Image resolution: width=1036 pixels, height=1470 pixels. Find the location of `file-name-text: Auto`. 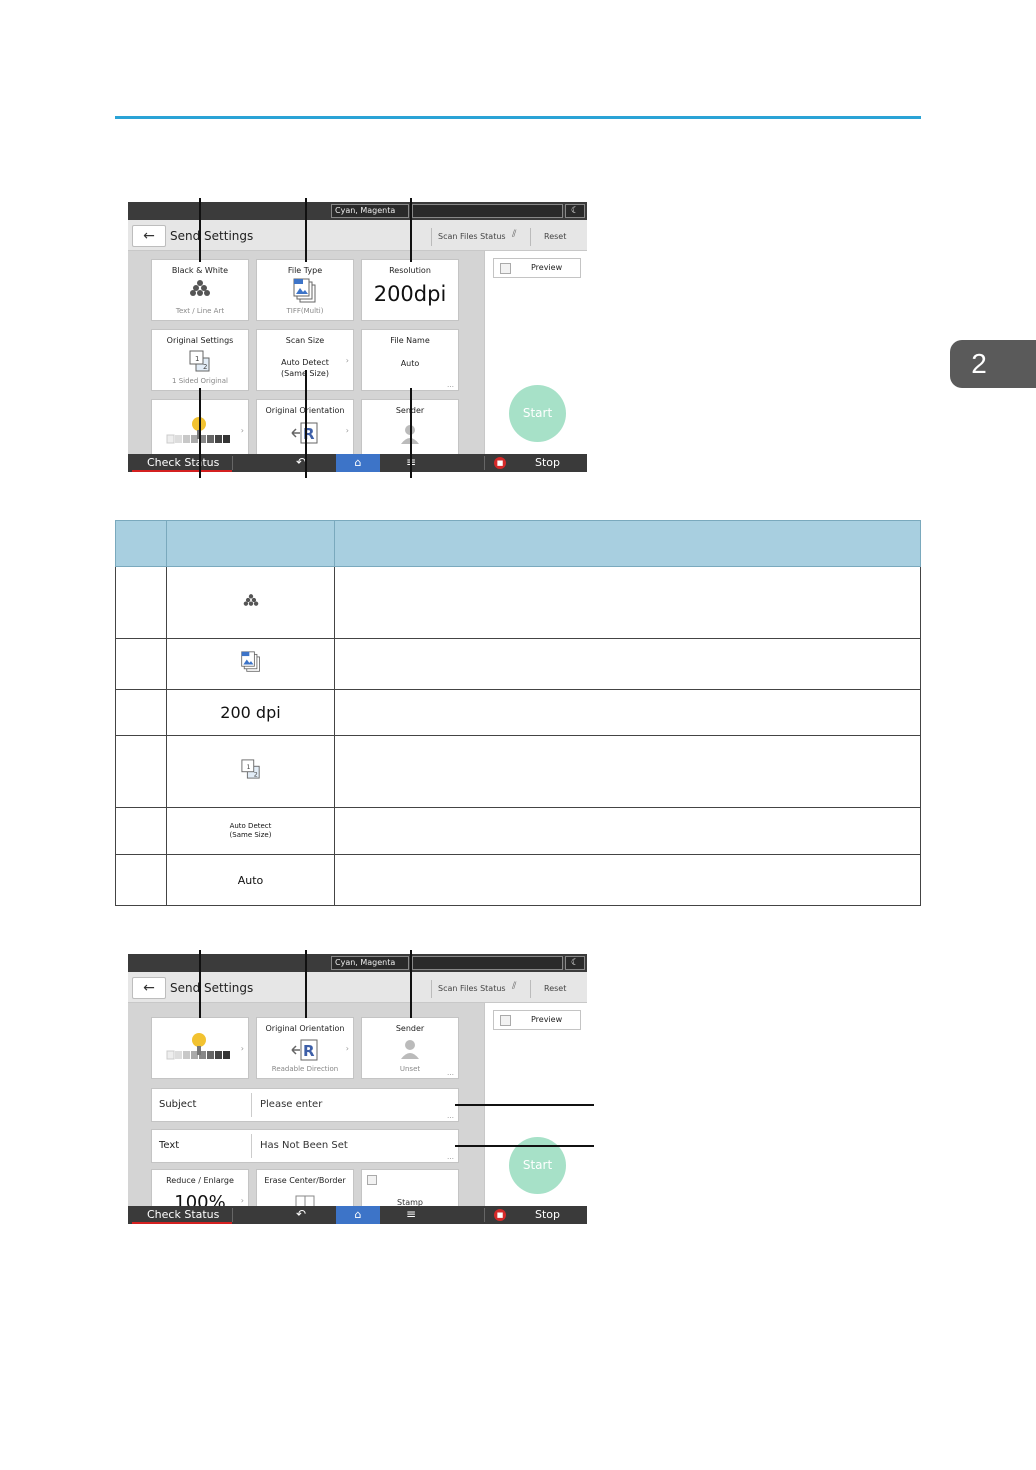

file-name-text: Auto is located at coordinates (250, 880).